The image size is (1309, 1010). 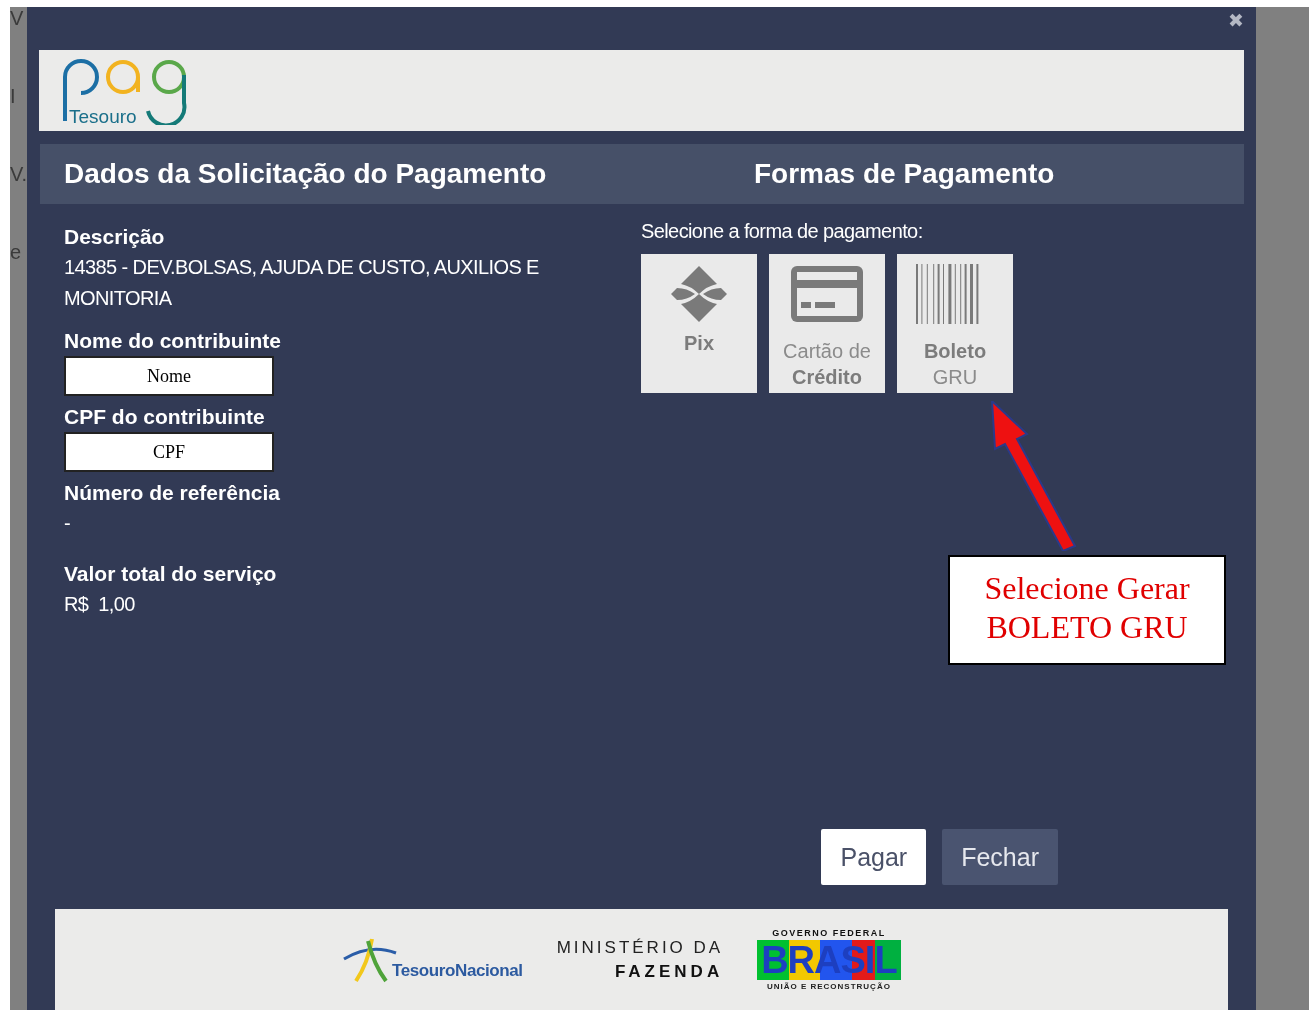 I want to click on section-title: Dados da Solicitação do Pagamento, so click(x=305, y=174).